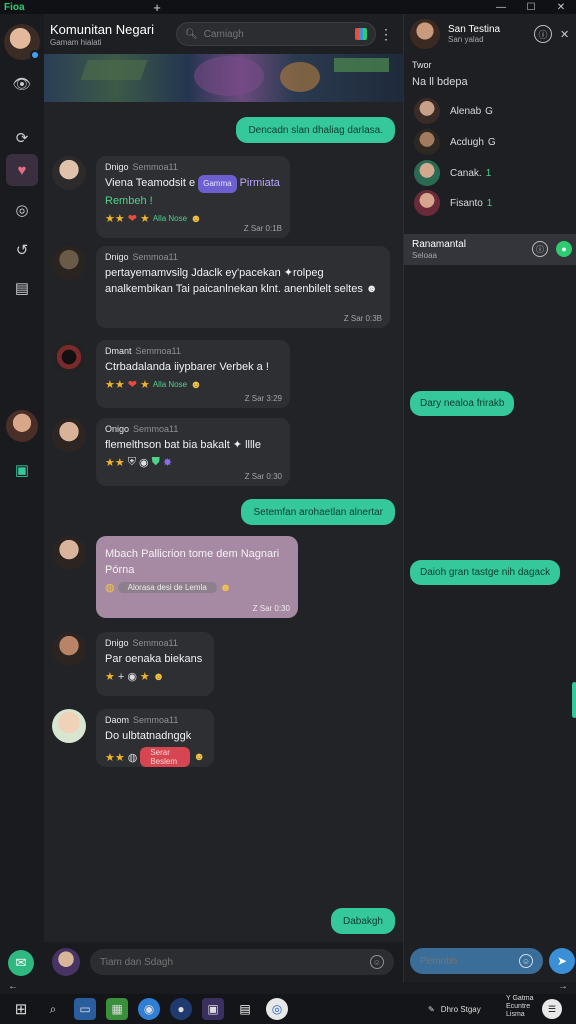 The height and width of the screenshot is (1024, 576). I want to click on outgoing-message: Dencadn slan dhaliag darlasa., so click(315, 130).